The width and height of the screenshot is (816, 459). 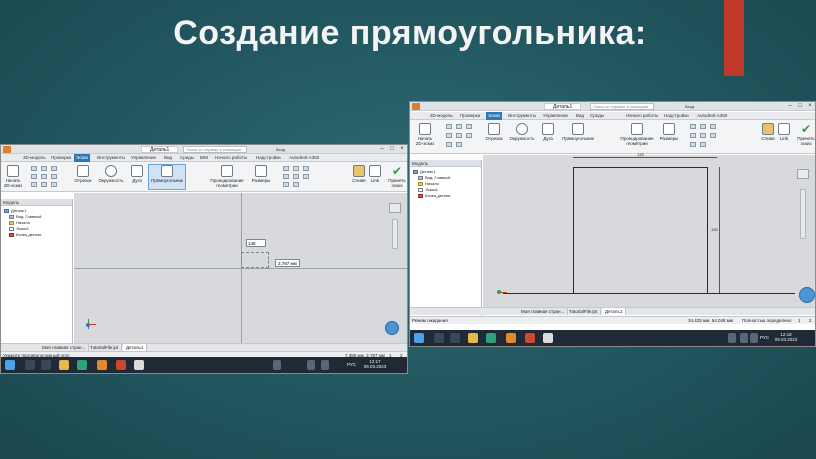 What do you see at coordinates (447, 196) in the screenshot?
I see `tree-item-end-of-part: Конец детали` at bounding box center [447, 196].